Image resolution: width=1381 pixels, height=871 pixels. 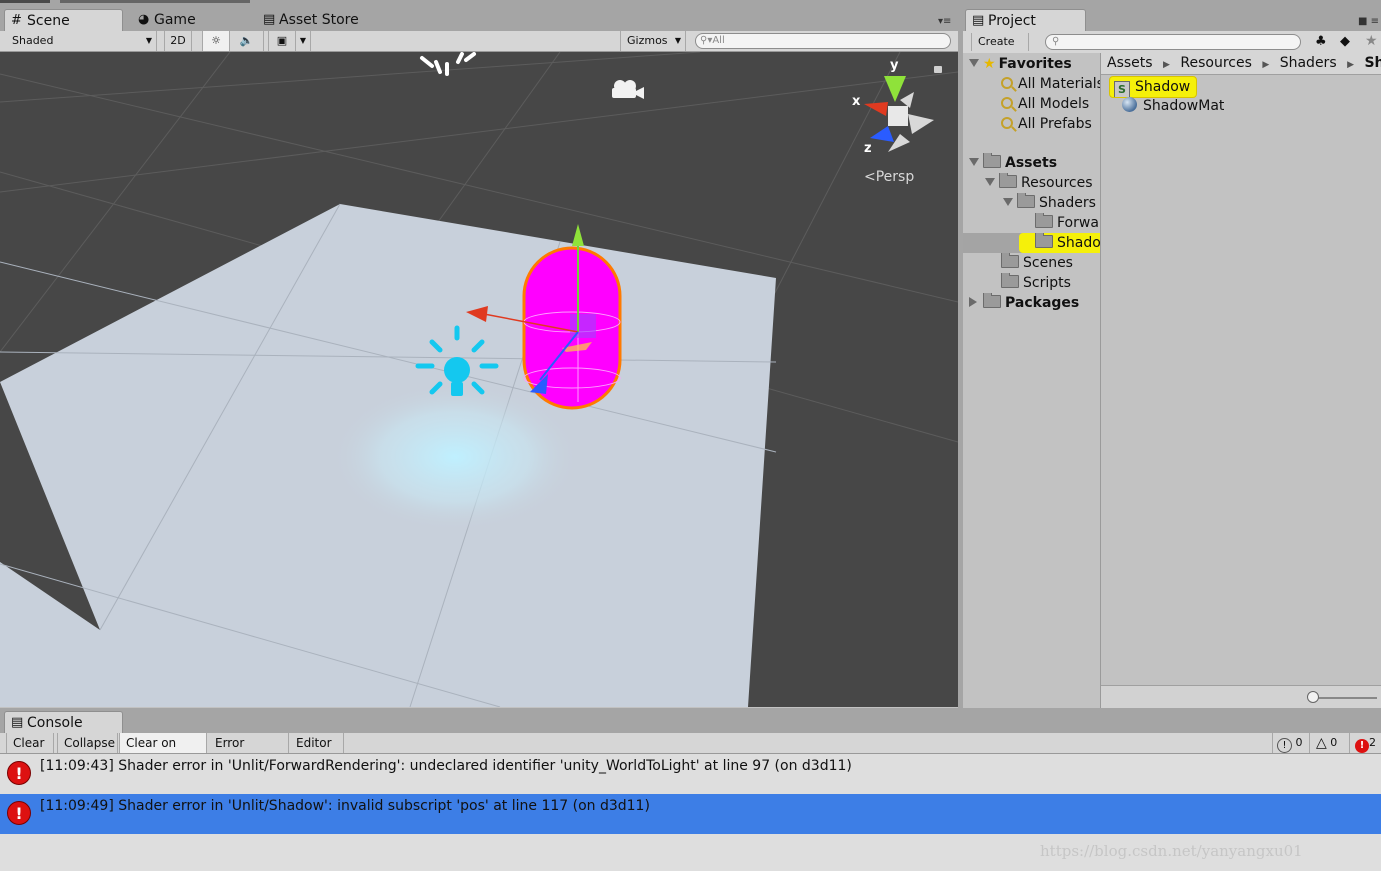 What do you see at coordinates (690, 722) in the screenshot?
I see `console-tabbar` at bounding box center [690, 722].